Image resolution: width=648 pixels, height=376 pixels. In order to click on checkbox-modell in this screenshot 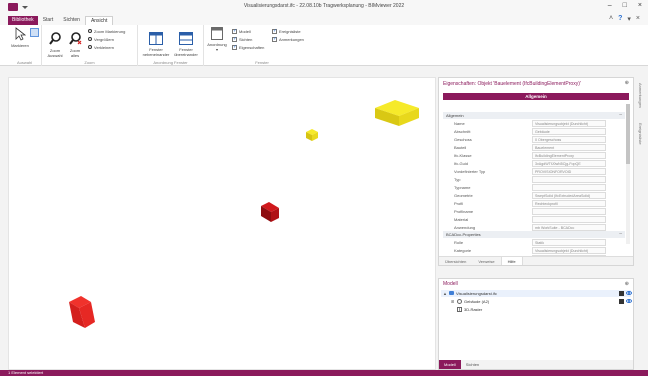, I will do `click(234, 31)`.